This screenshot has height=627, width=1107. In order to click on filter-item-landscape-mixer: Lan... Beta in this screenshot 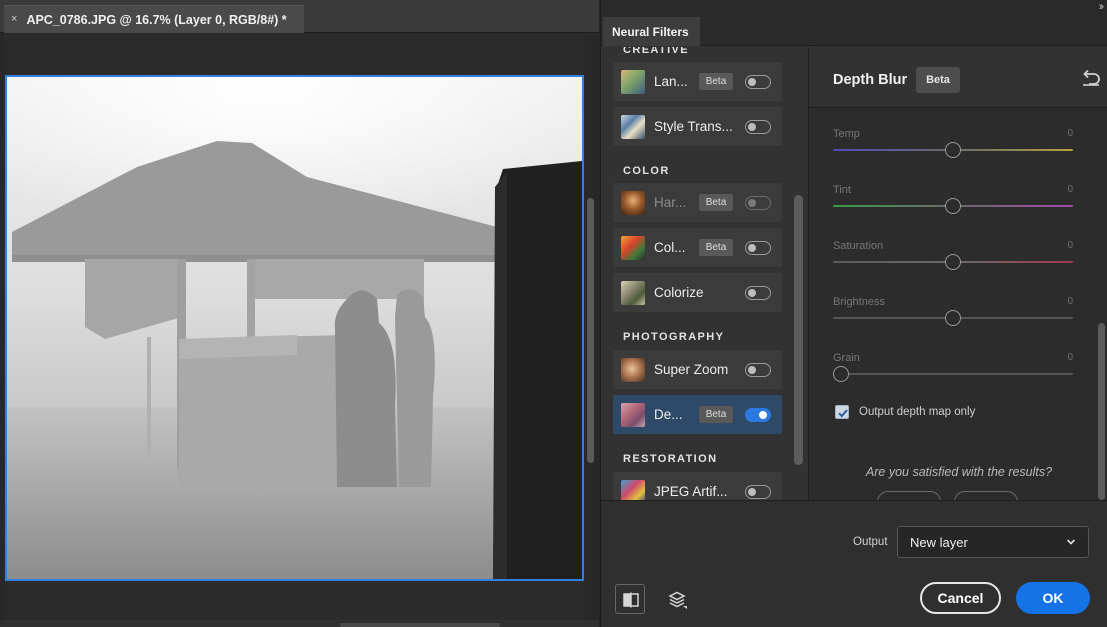, I will do `click(697, 81)`.